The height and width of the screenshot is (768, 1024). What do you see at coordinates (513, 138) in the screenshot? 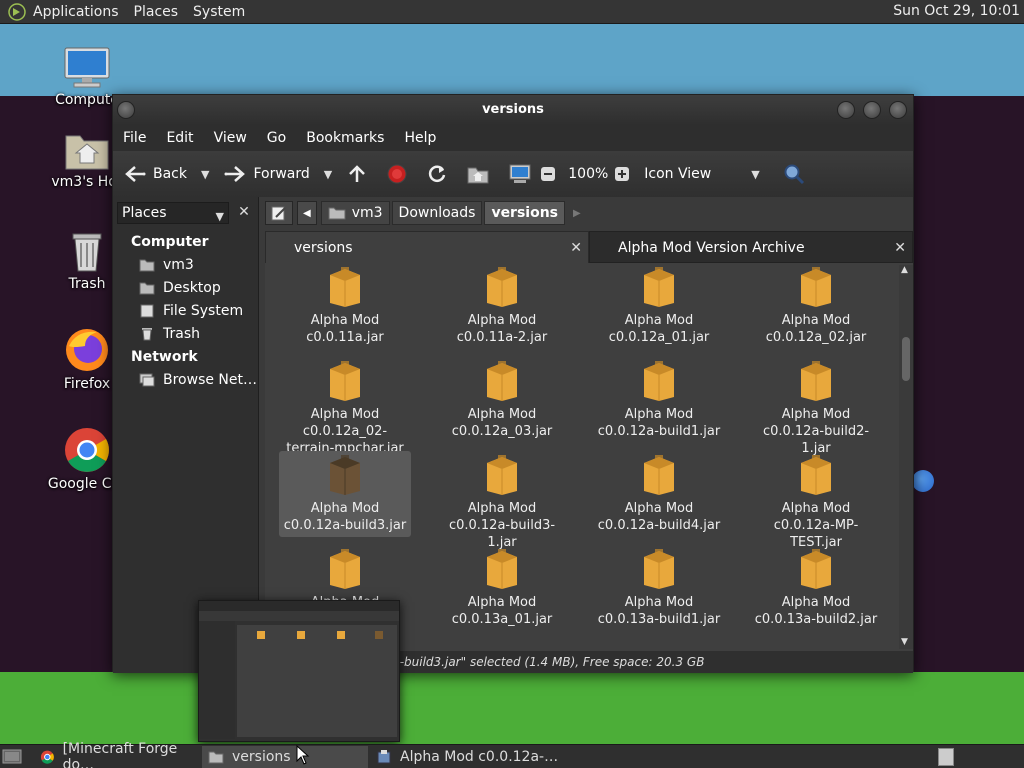
I see `menubar: File Edit View Go Bookmarks Help` at bounding box center [513, 138].